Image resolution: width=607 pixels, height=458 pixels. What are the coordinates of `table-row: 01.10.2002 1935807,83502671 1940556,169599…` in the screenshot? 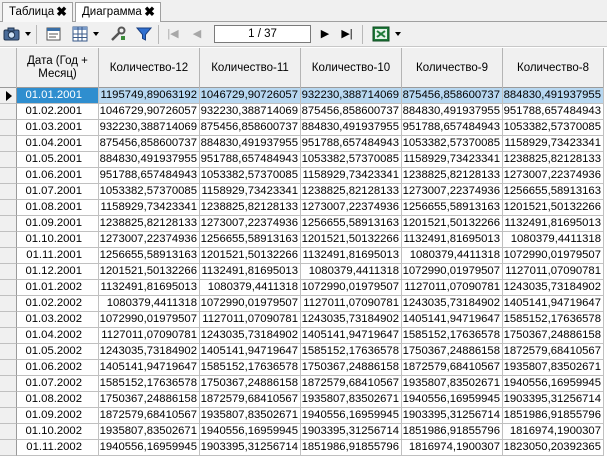 It's located at (303, 432).